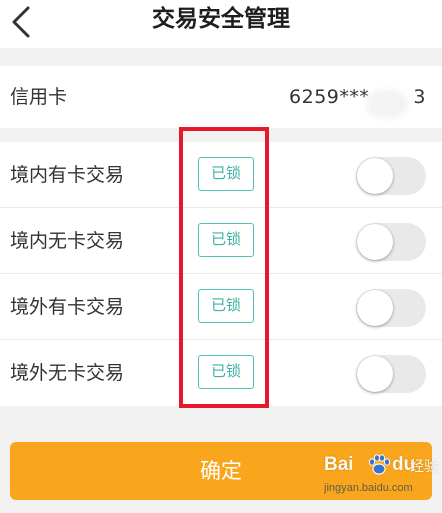 Image resolution: width=442 pixels, height=513 pixels. I want to click on card-type-label: 信用卡, so click(39, 97).